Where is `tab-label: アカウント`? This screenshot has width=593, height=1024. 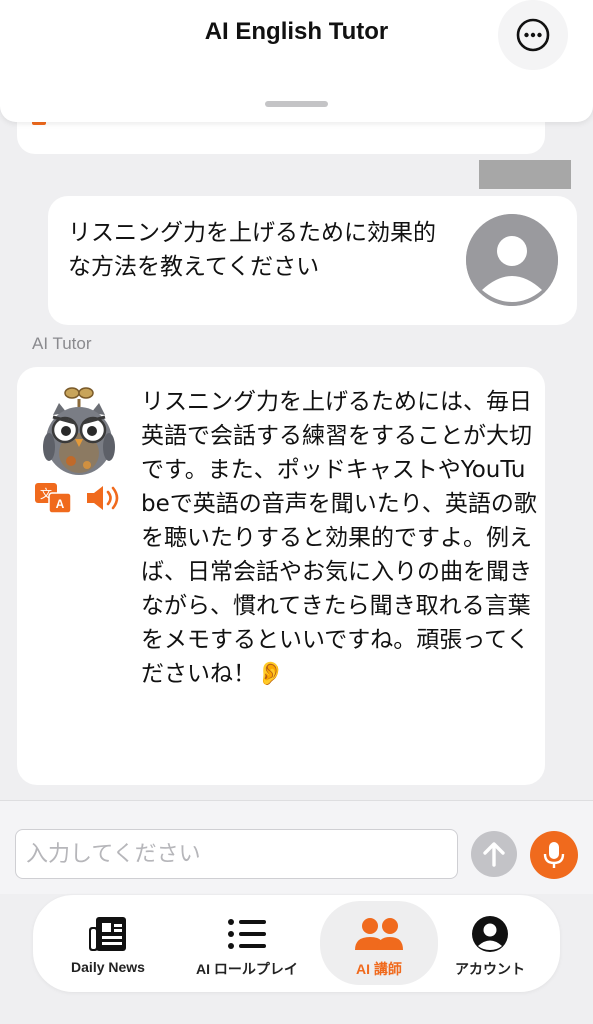
tab-label: アカウント is located at coordinates (490, 969).